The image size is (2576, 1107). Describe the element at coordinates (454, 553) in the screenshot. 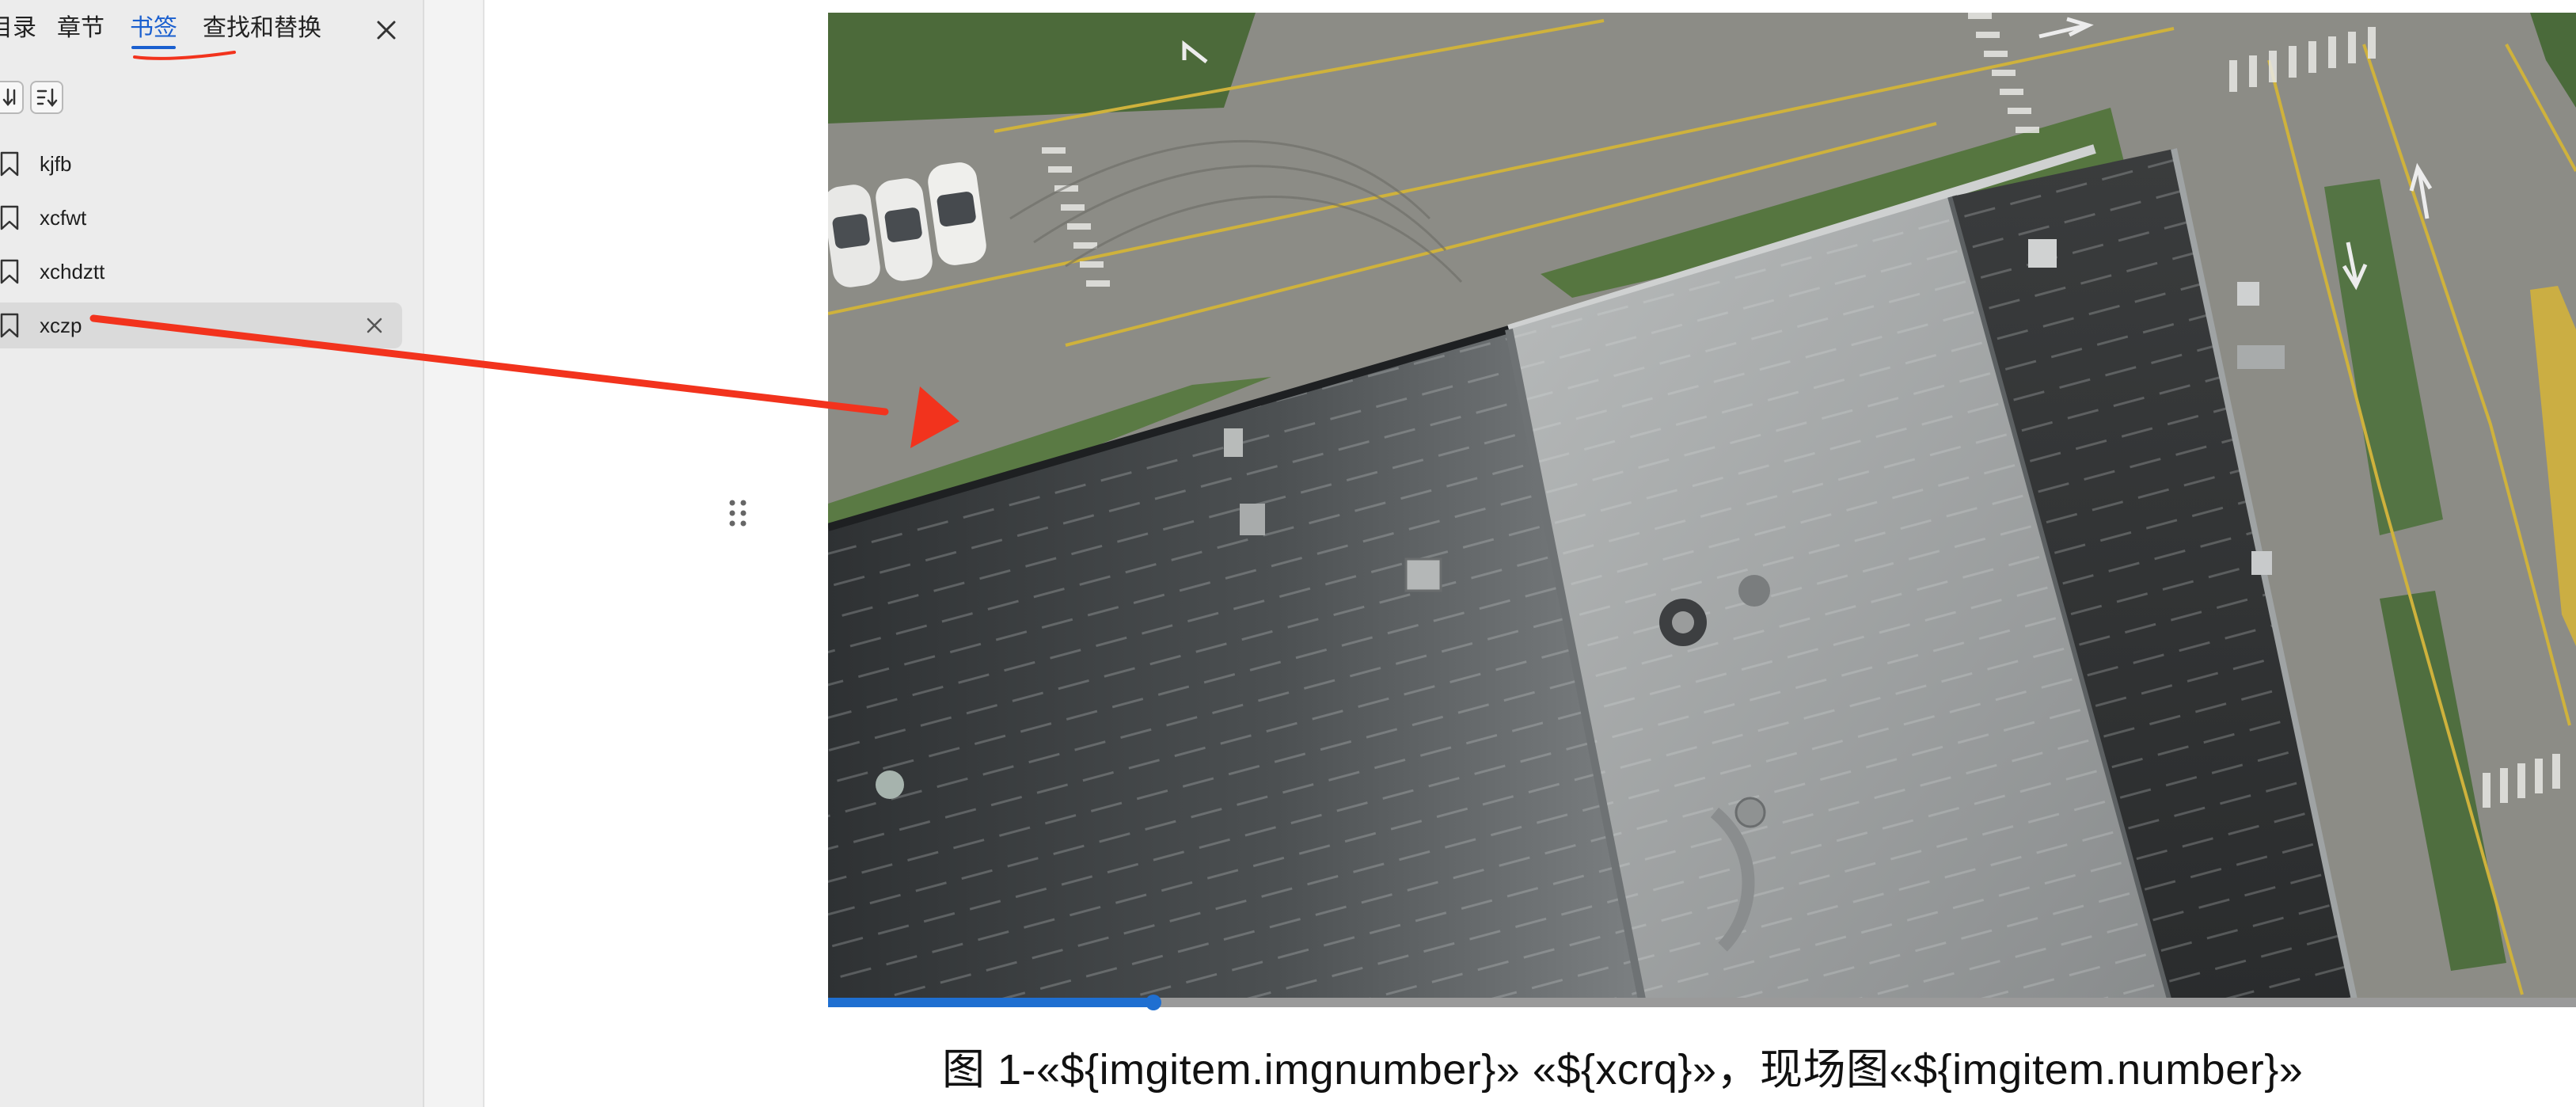

I see `sidebar-gutter` at that location.